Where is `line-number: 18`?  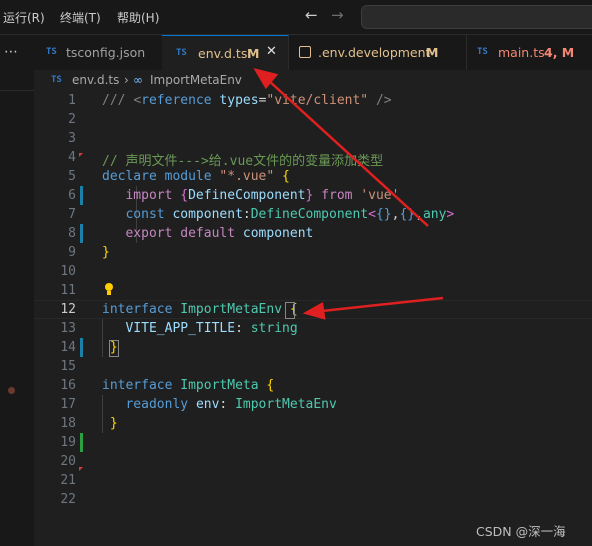 line-number: 18 is located at coordinates (68, 423).